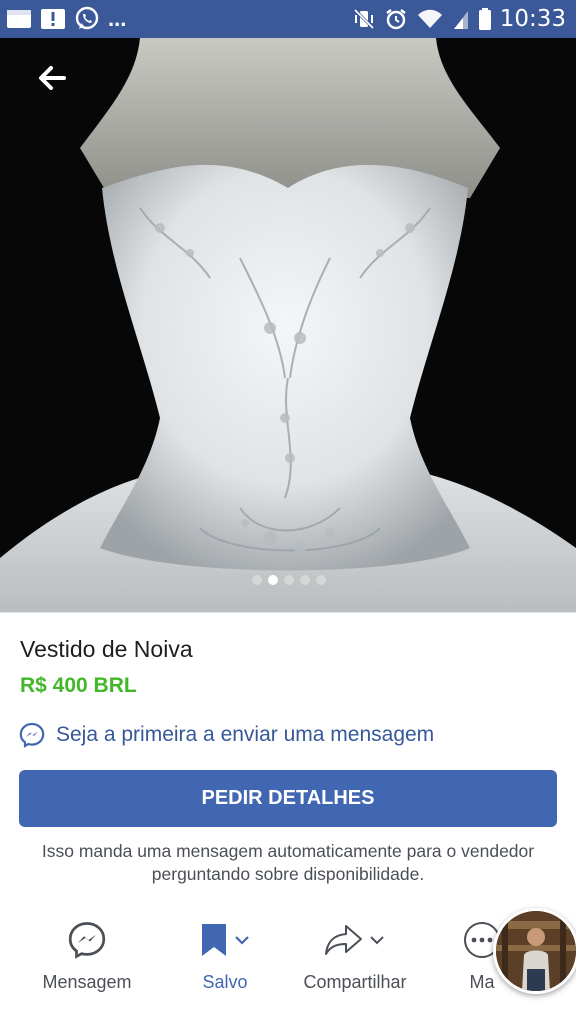  Describe the element at coordinates (288, 960) in the screenshot. I see `action-bar: Mensagem Salvo Compartilhar Ma` at that location.